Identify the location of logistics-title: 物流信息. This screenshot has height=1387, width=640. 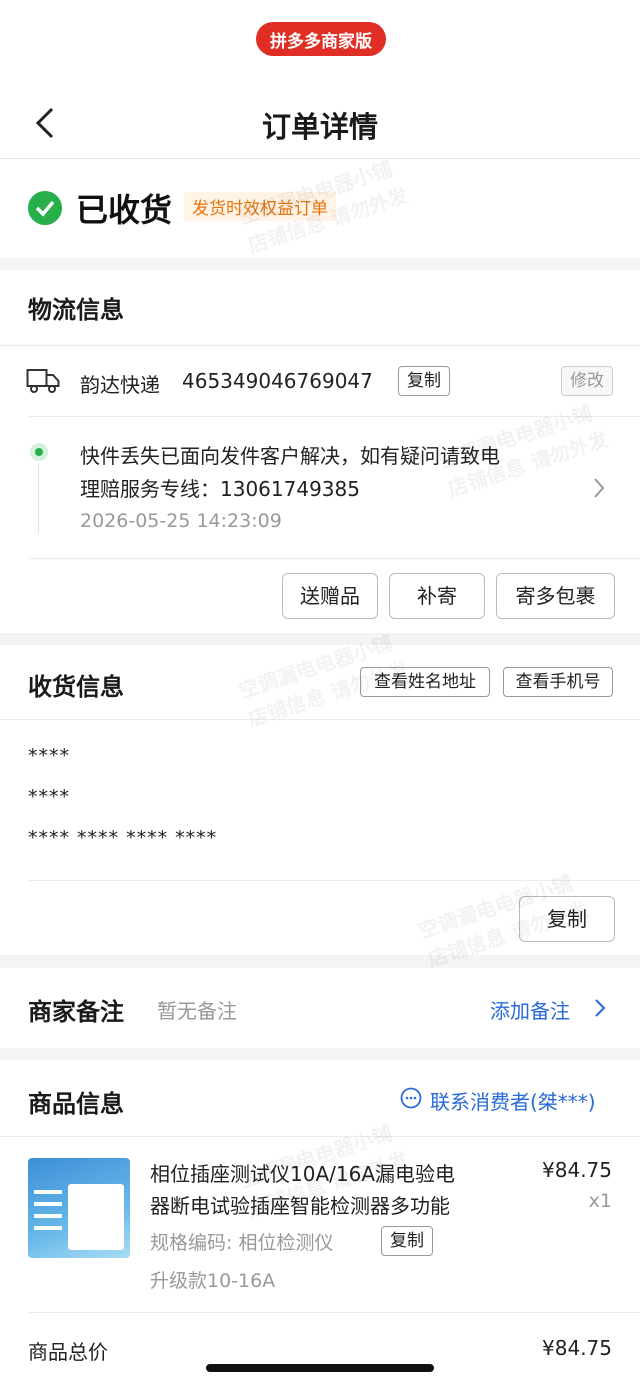
(76, 310).